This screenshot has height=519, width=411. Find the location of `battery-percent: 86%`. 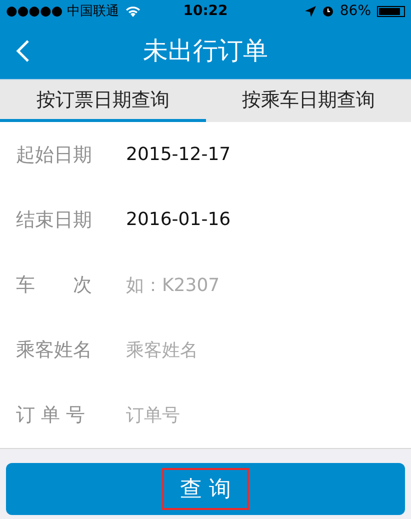

battery-percent: 86% is located at coordinates (355, 11).